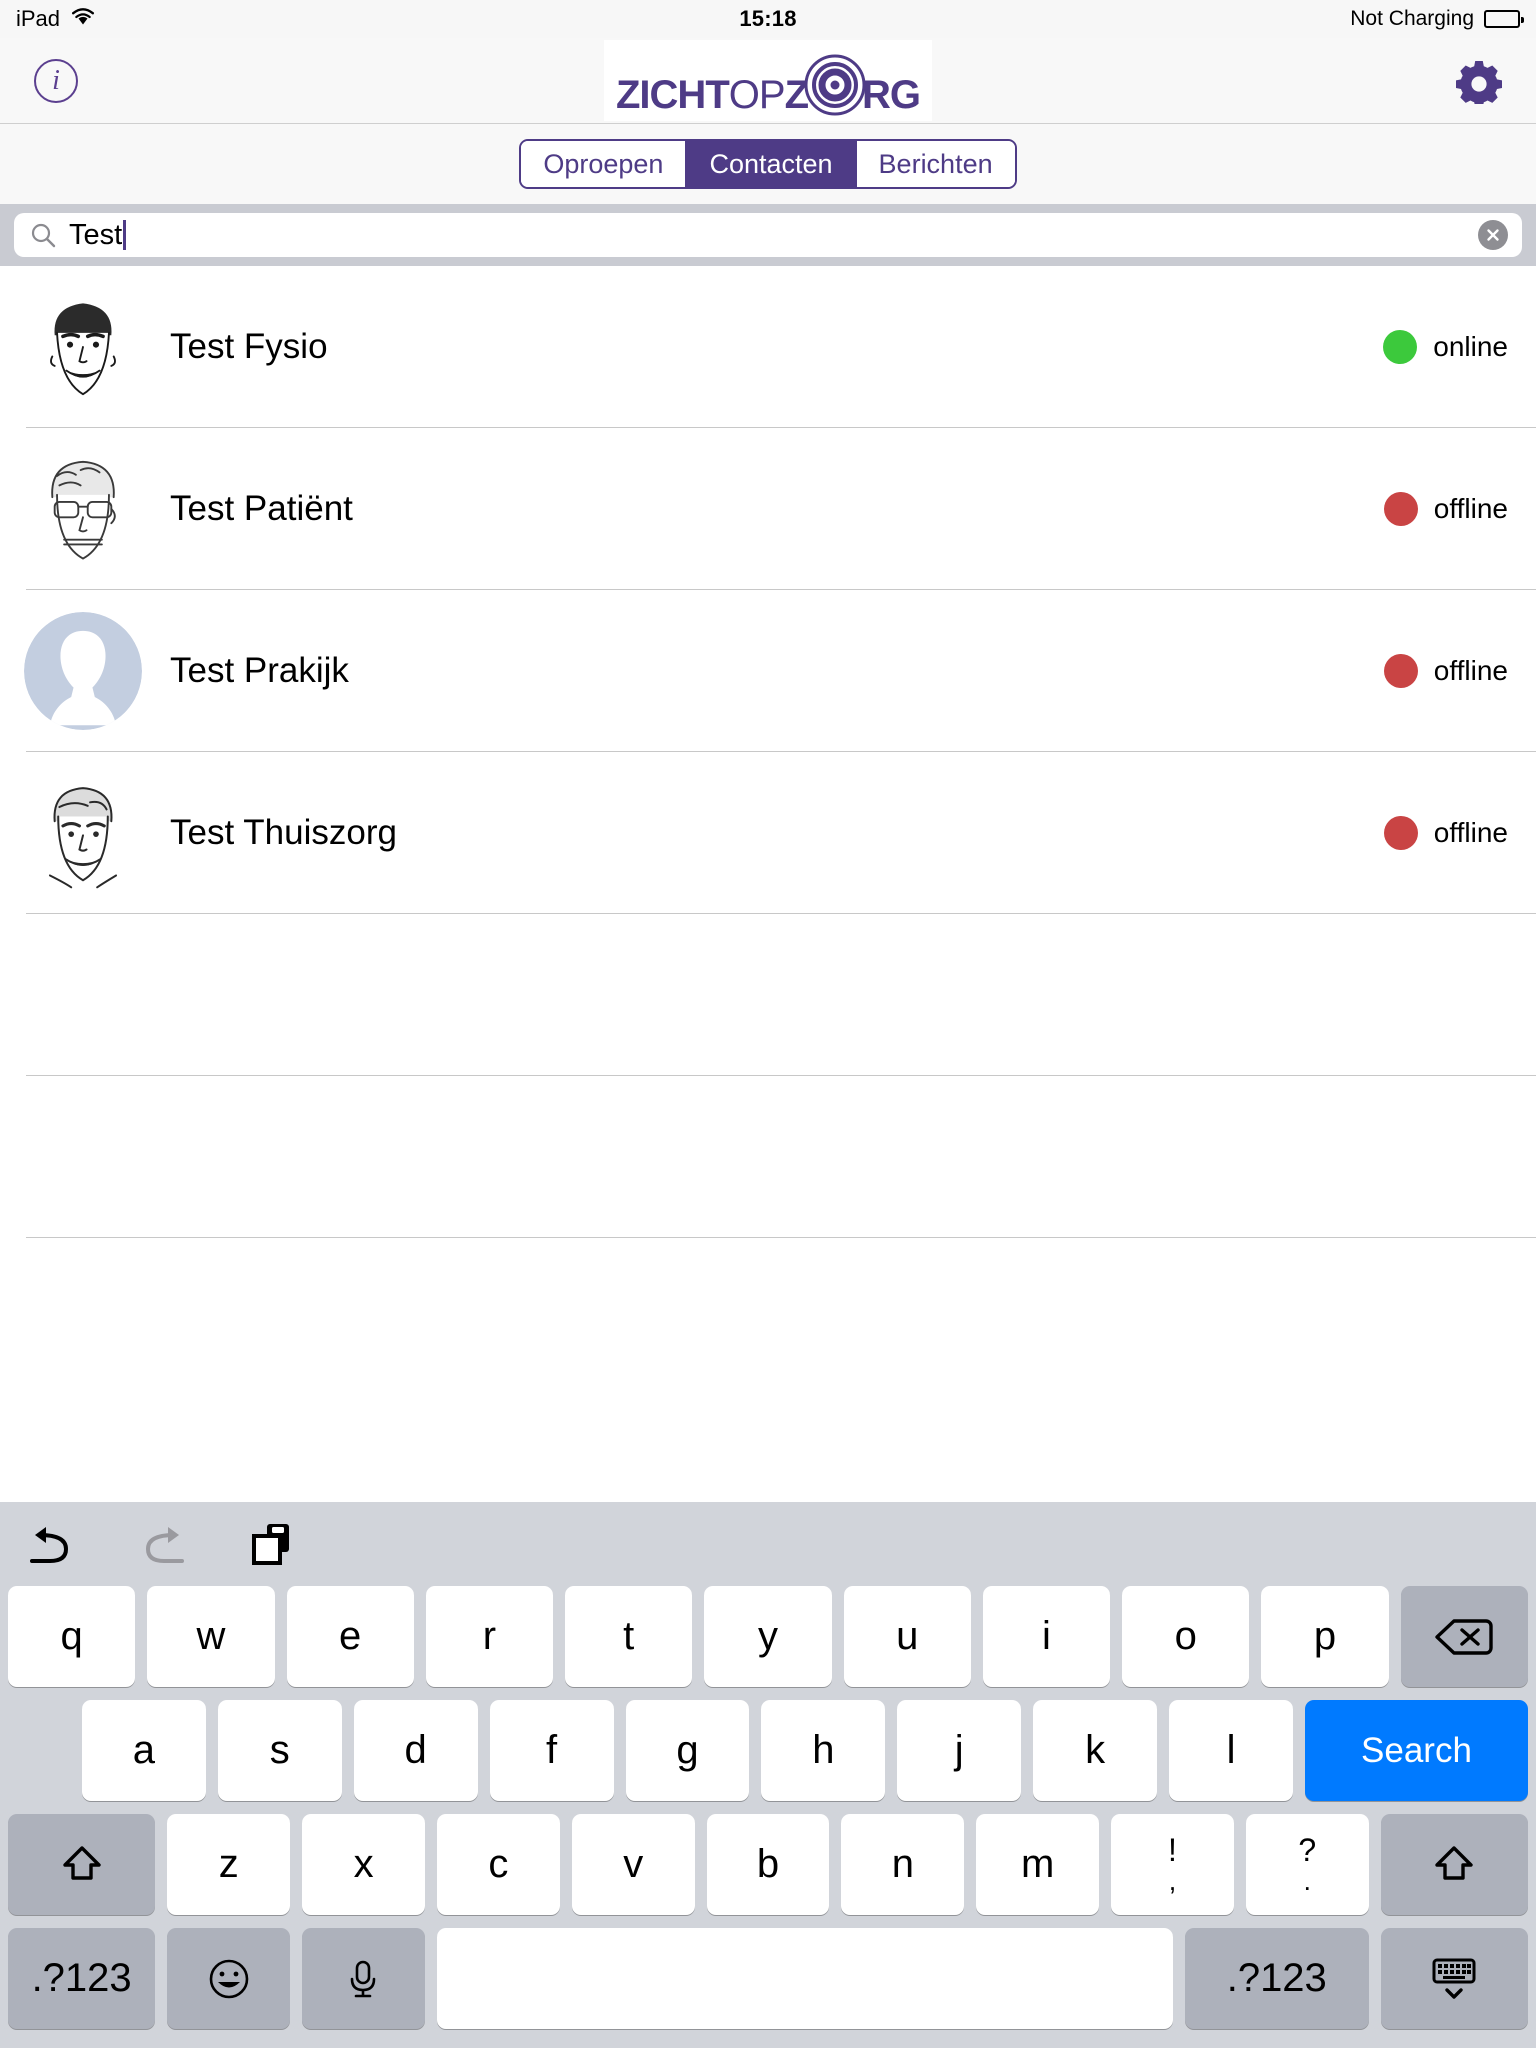 The image size is (1536, 2048). I want to click on gear-icon, so click(1479, 81).